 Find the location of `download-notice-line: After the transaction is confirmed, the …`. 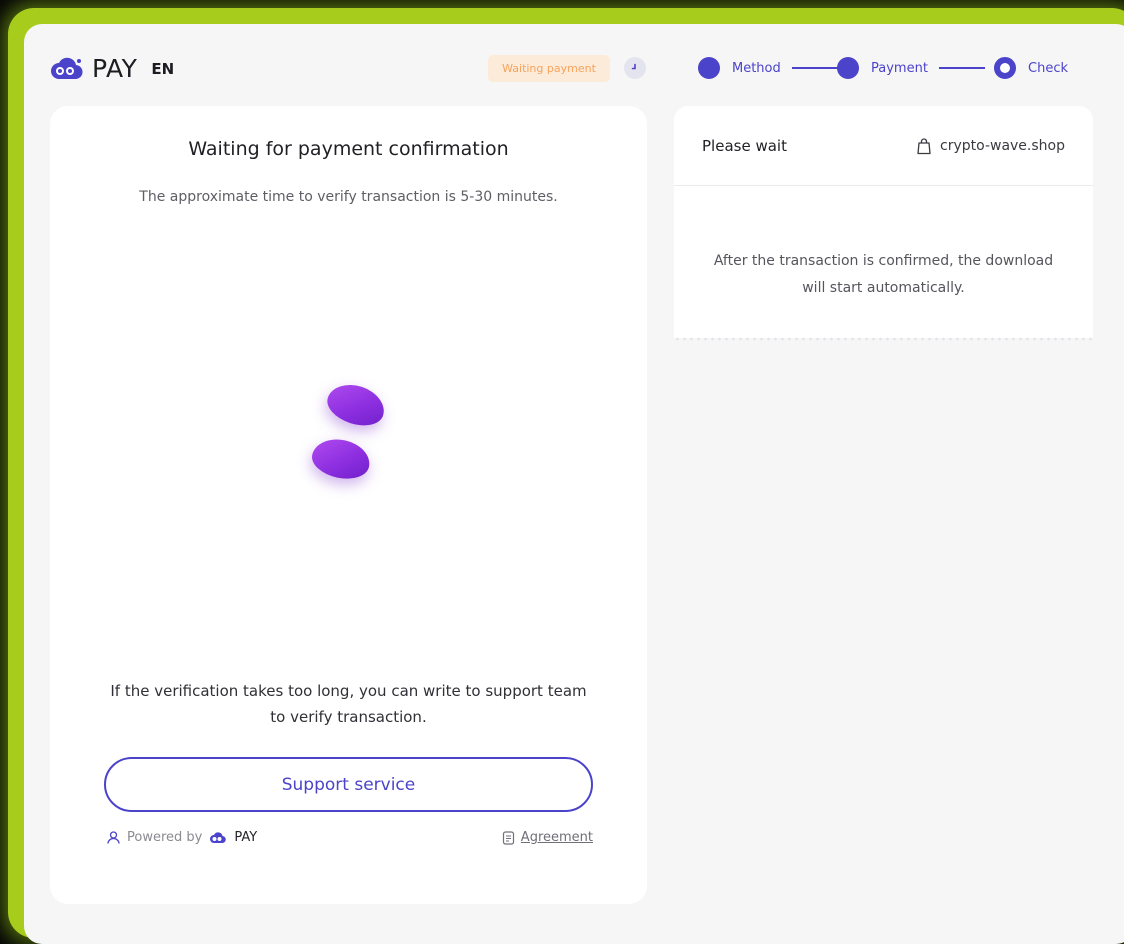

download-notice-line: After the transaction is confirmed, the … is located at coordinates (883, 261).